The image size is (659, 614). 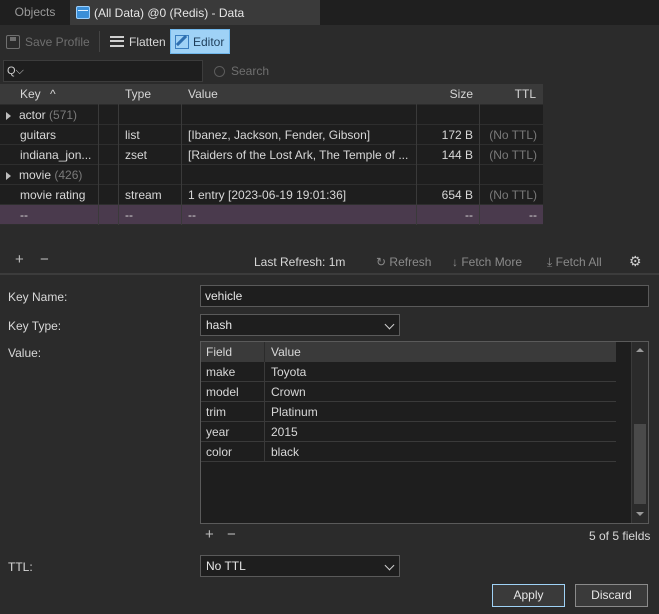 I want to click on scroll-down-icon, so click(x=640, y=514).